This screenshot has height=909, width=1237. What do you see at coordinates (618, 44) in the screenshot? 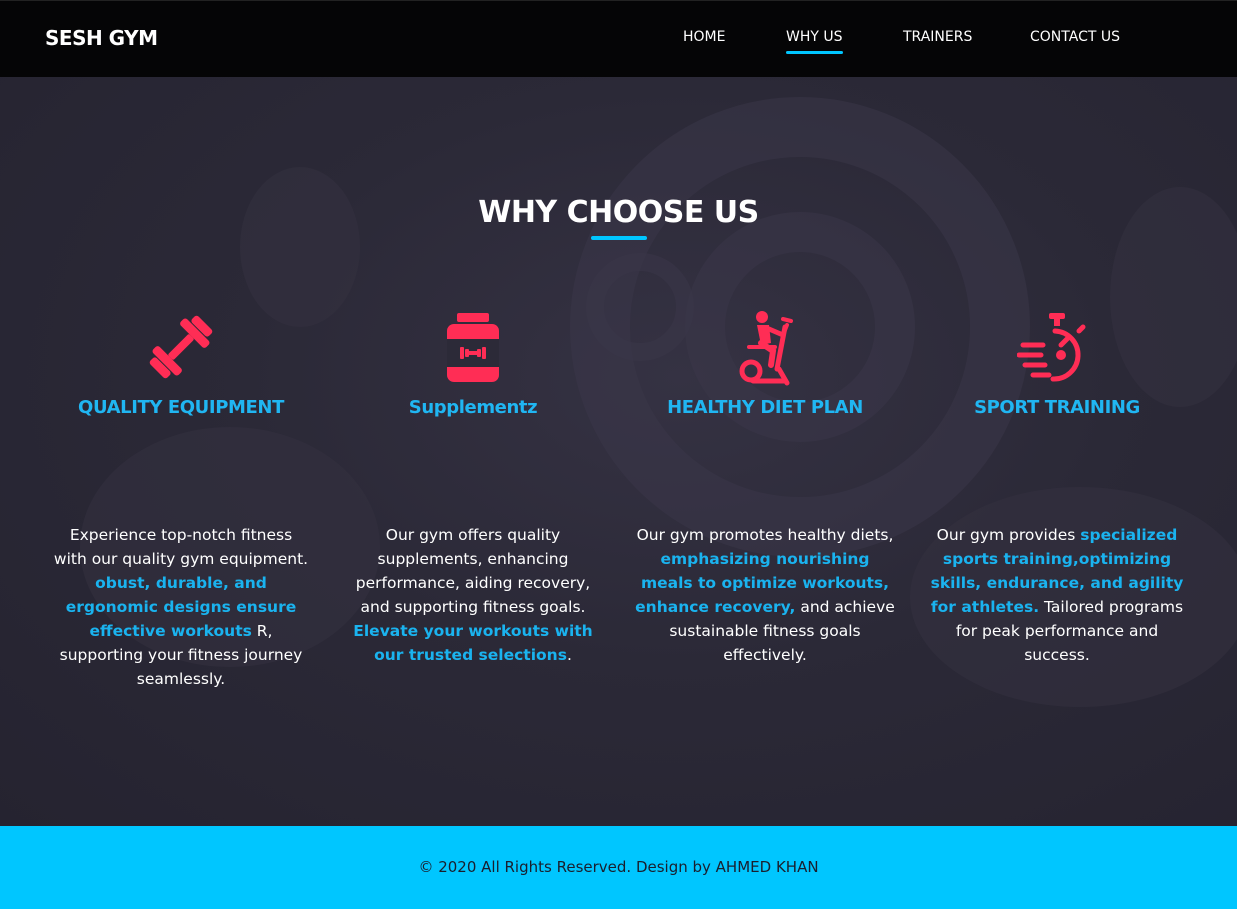
I see `main-nav: HOME WHY US TRAINERS CONTACT US` at bounding box center [618, 44].